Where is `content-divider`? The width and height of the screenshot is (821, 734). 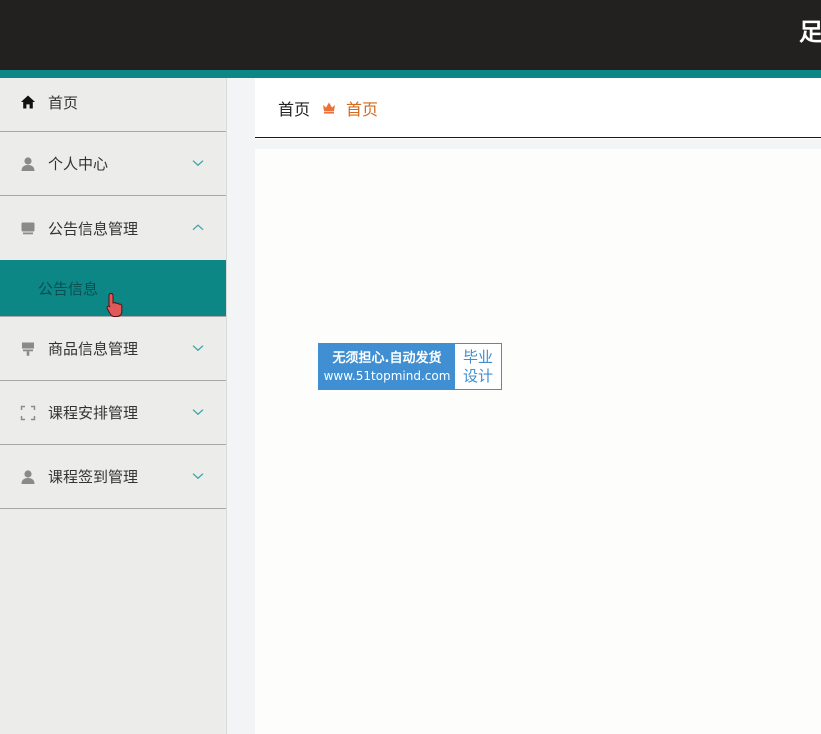 content-divider is located at coordinates (538, 144).